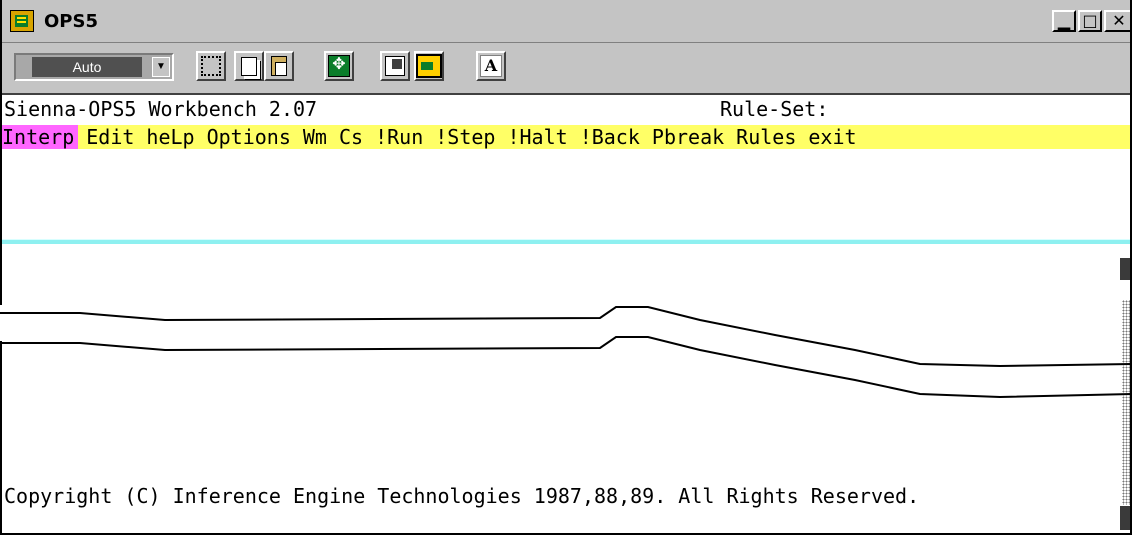 The height and width of the screenshot is (535, 1132). What do you see at coordinates (766, 137) in the screenshot?
I see `menu-rules: Rules` at bounding box center [766, 137].